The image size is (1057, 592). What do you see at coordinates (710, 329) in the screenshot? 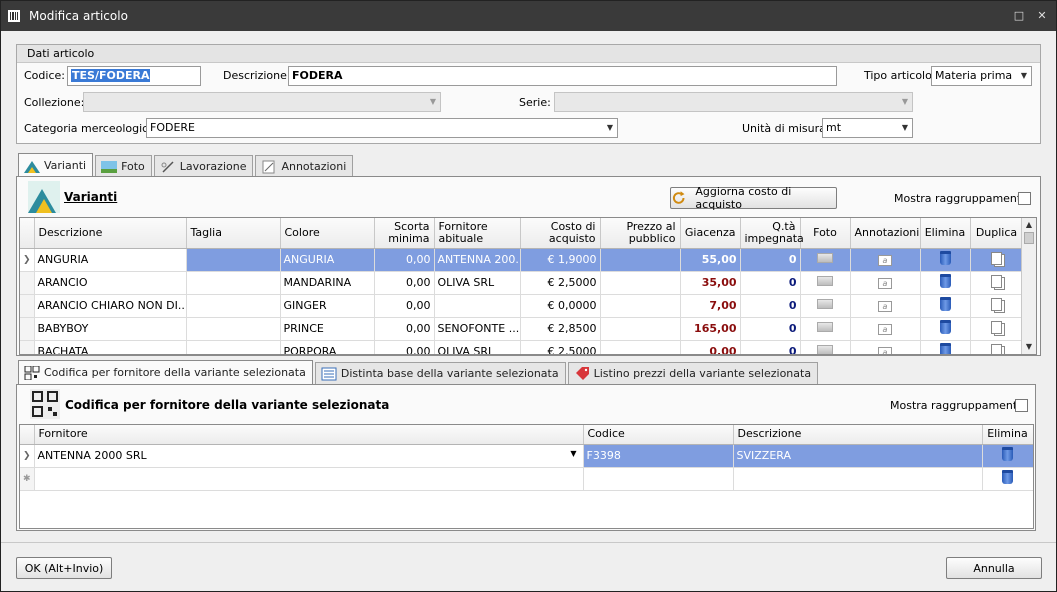
I see `cell-giacenza: 165,00` at bounding box center [710, 329].